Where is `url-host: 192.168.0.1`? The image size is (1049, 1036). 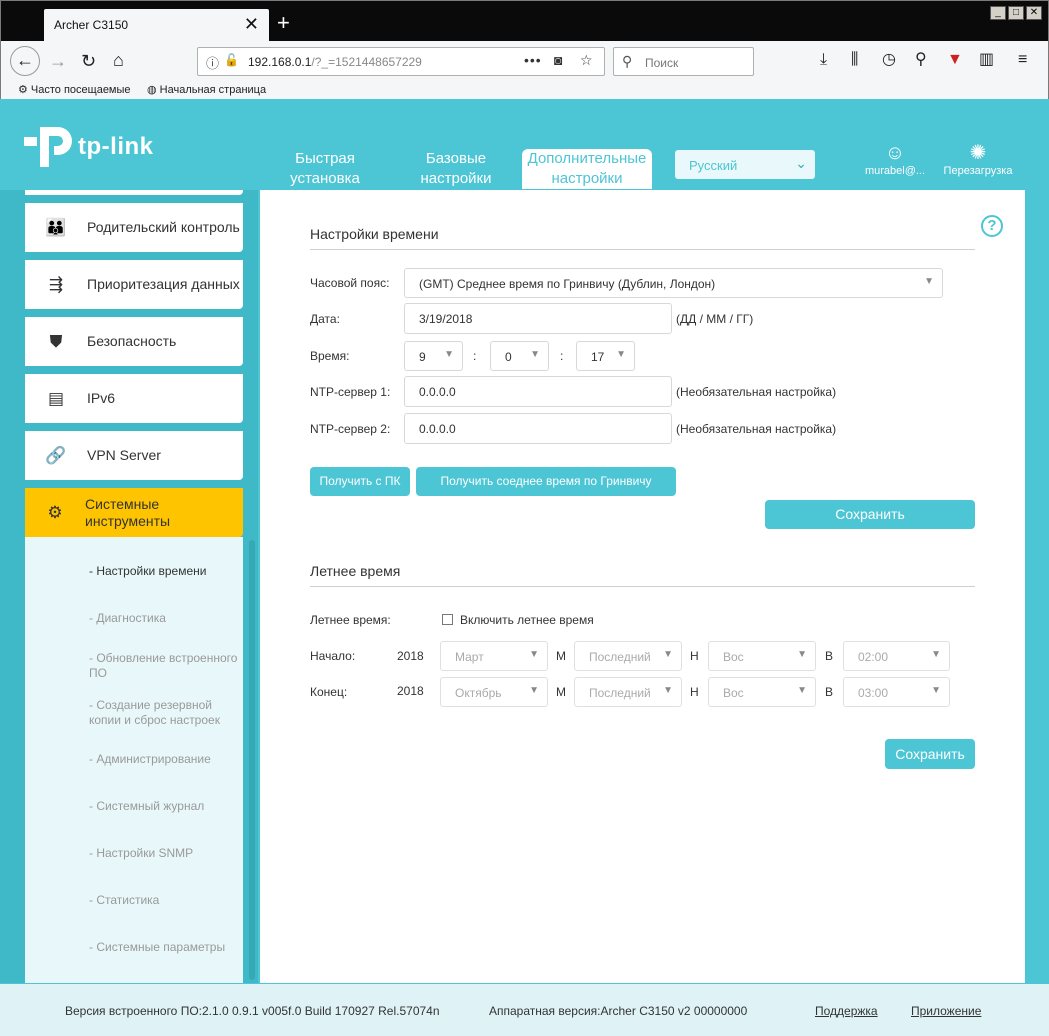 url-host: 192.168.0.1 is located at coordinates (280, 62).